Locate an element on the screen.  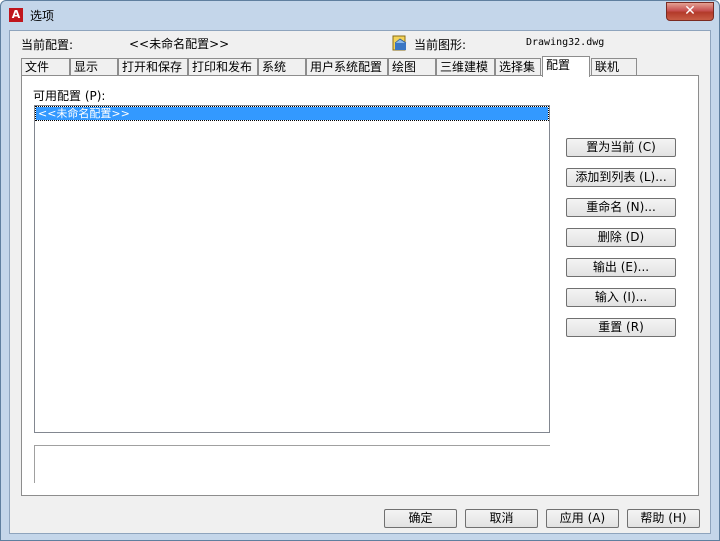
delete-button: 删除 (D) is located at coordinates (621, 237).